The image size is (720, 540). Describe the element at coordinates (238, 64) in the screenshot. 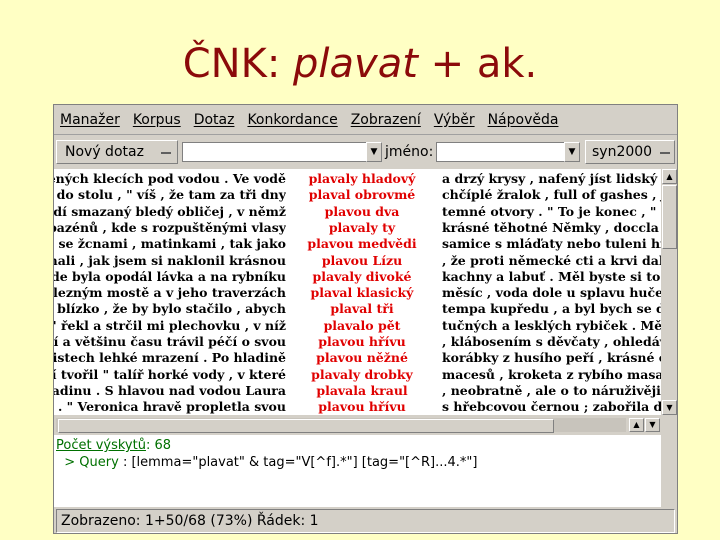

I see `title-prefix: ČNK:` at that location.